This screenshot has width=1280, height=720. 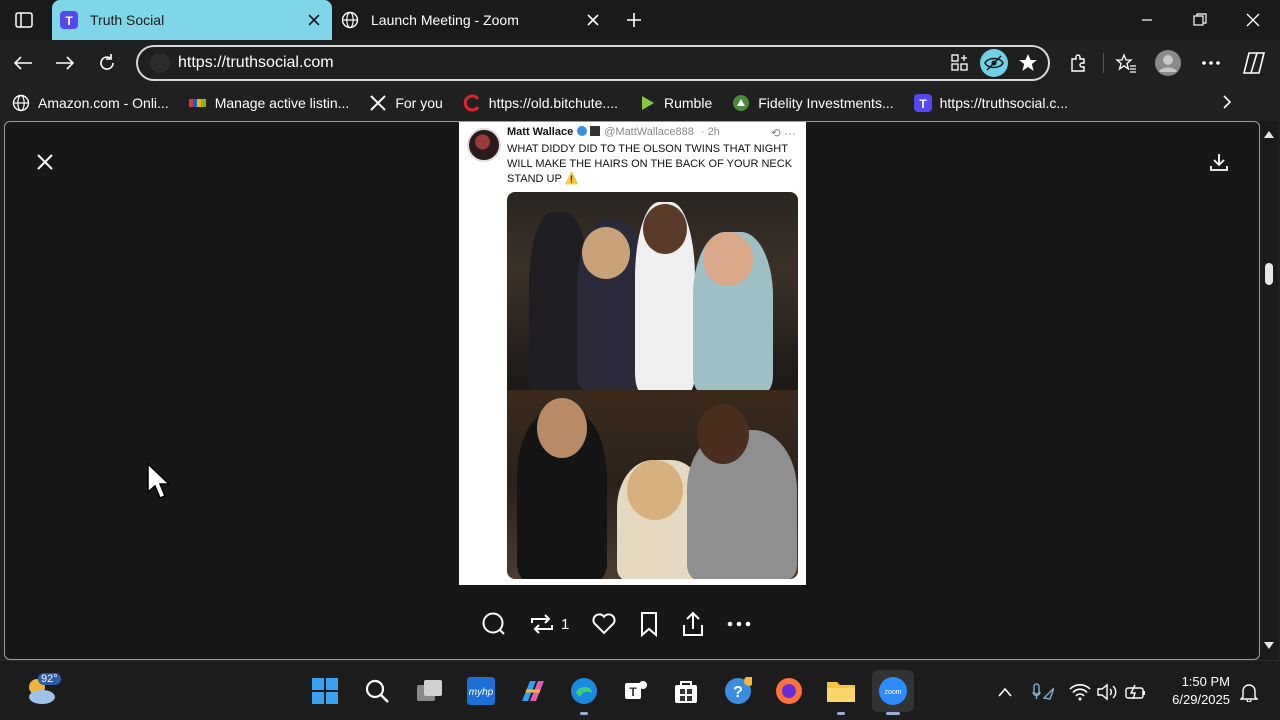 What do you see at coordinates (42, 691) in the screenshot?
I see `weather-widget: 92°` at bounding box center [42, 691].